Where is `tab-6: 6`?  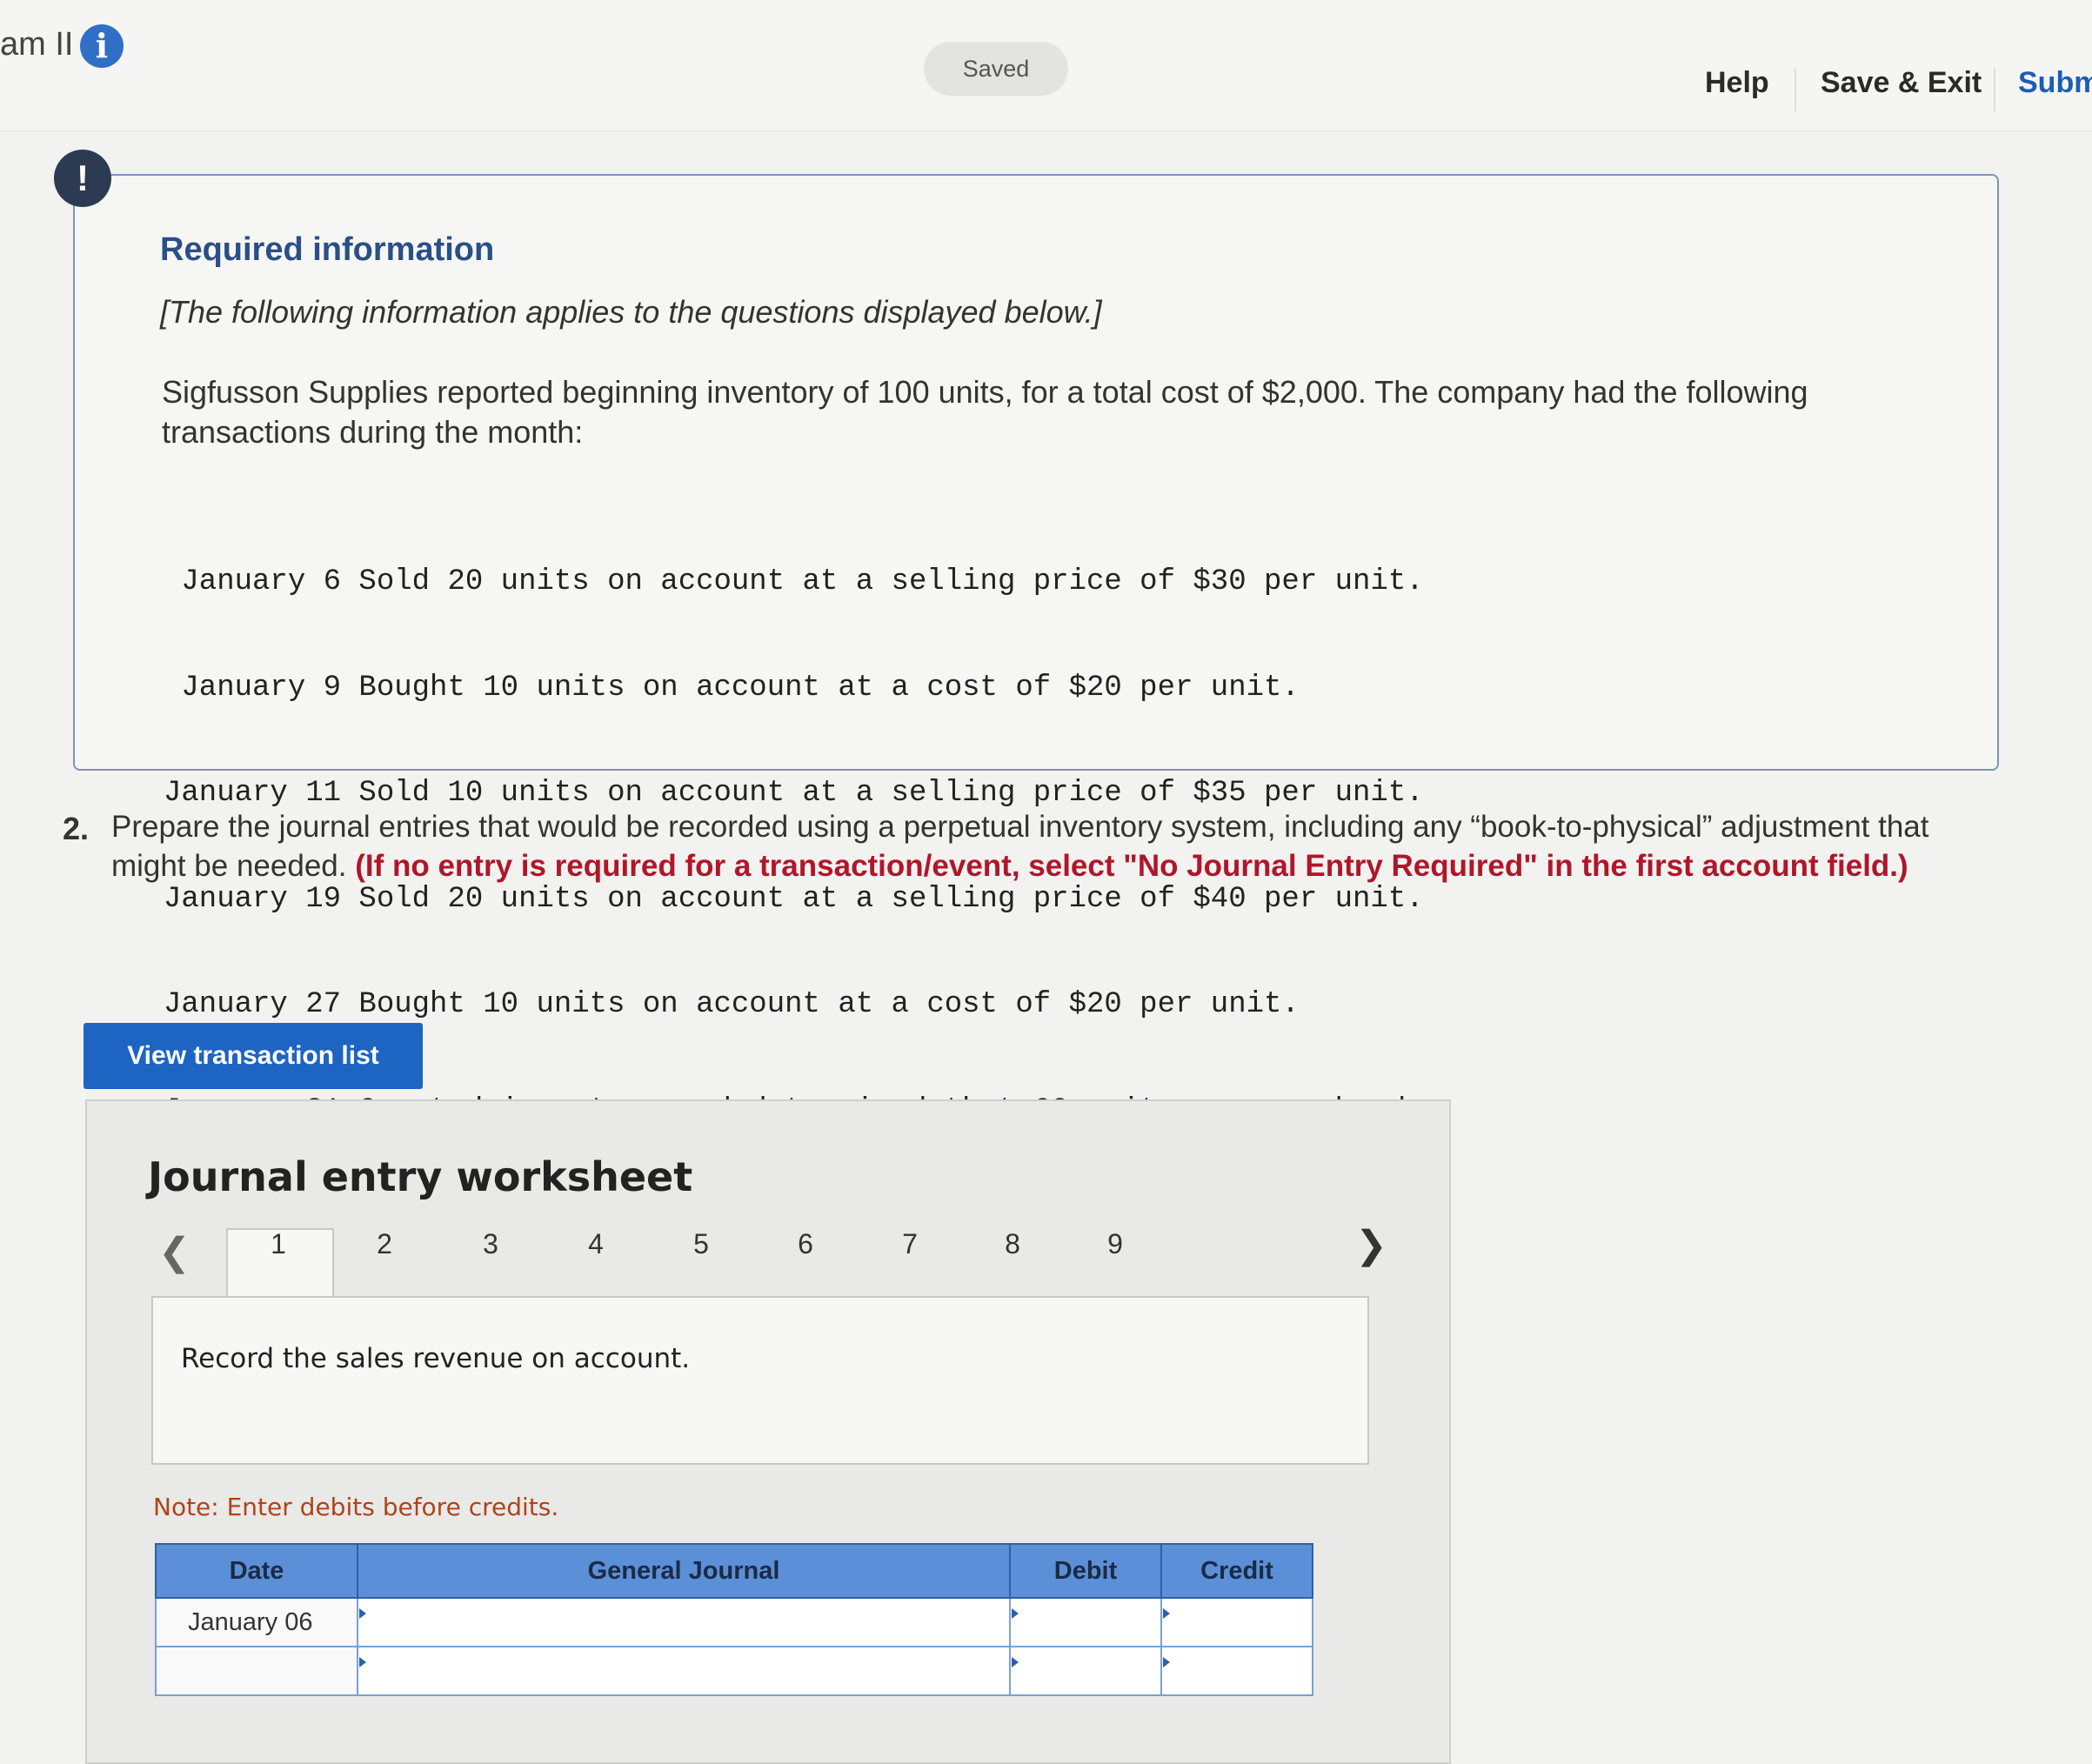
tab-6: 6 is located at coordinates (806, 1244).